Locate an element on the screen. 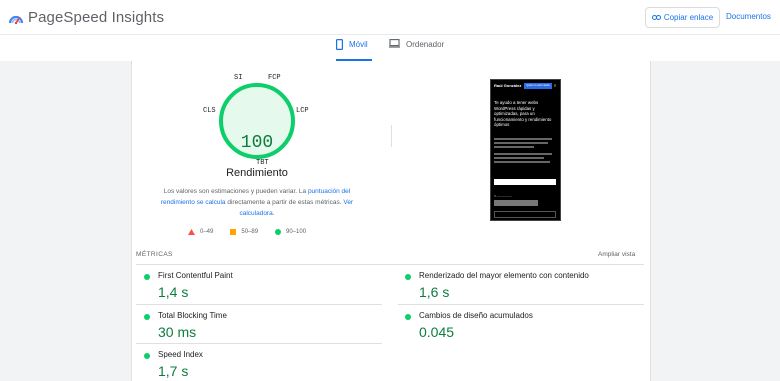 This screenshot has width=780, height=381. metrics-divider-right is located at coordinates (521, 304).